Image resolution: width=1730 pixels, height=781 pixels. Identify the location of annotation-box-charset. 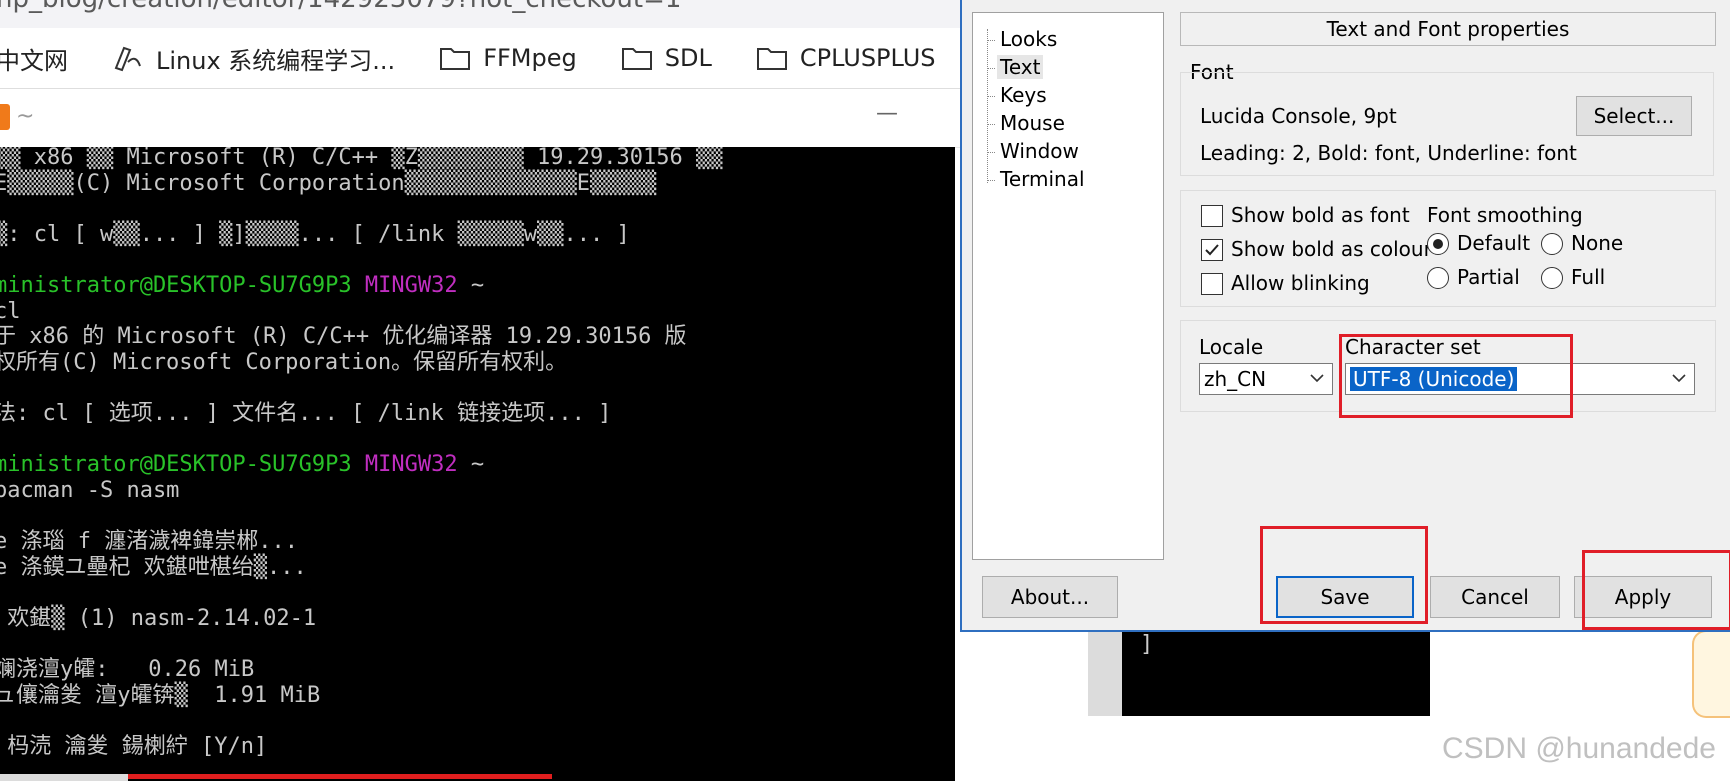
(1456, 376).